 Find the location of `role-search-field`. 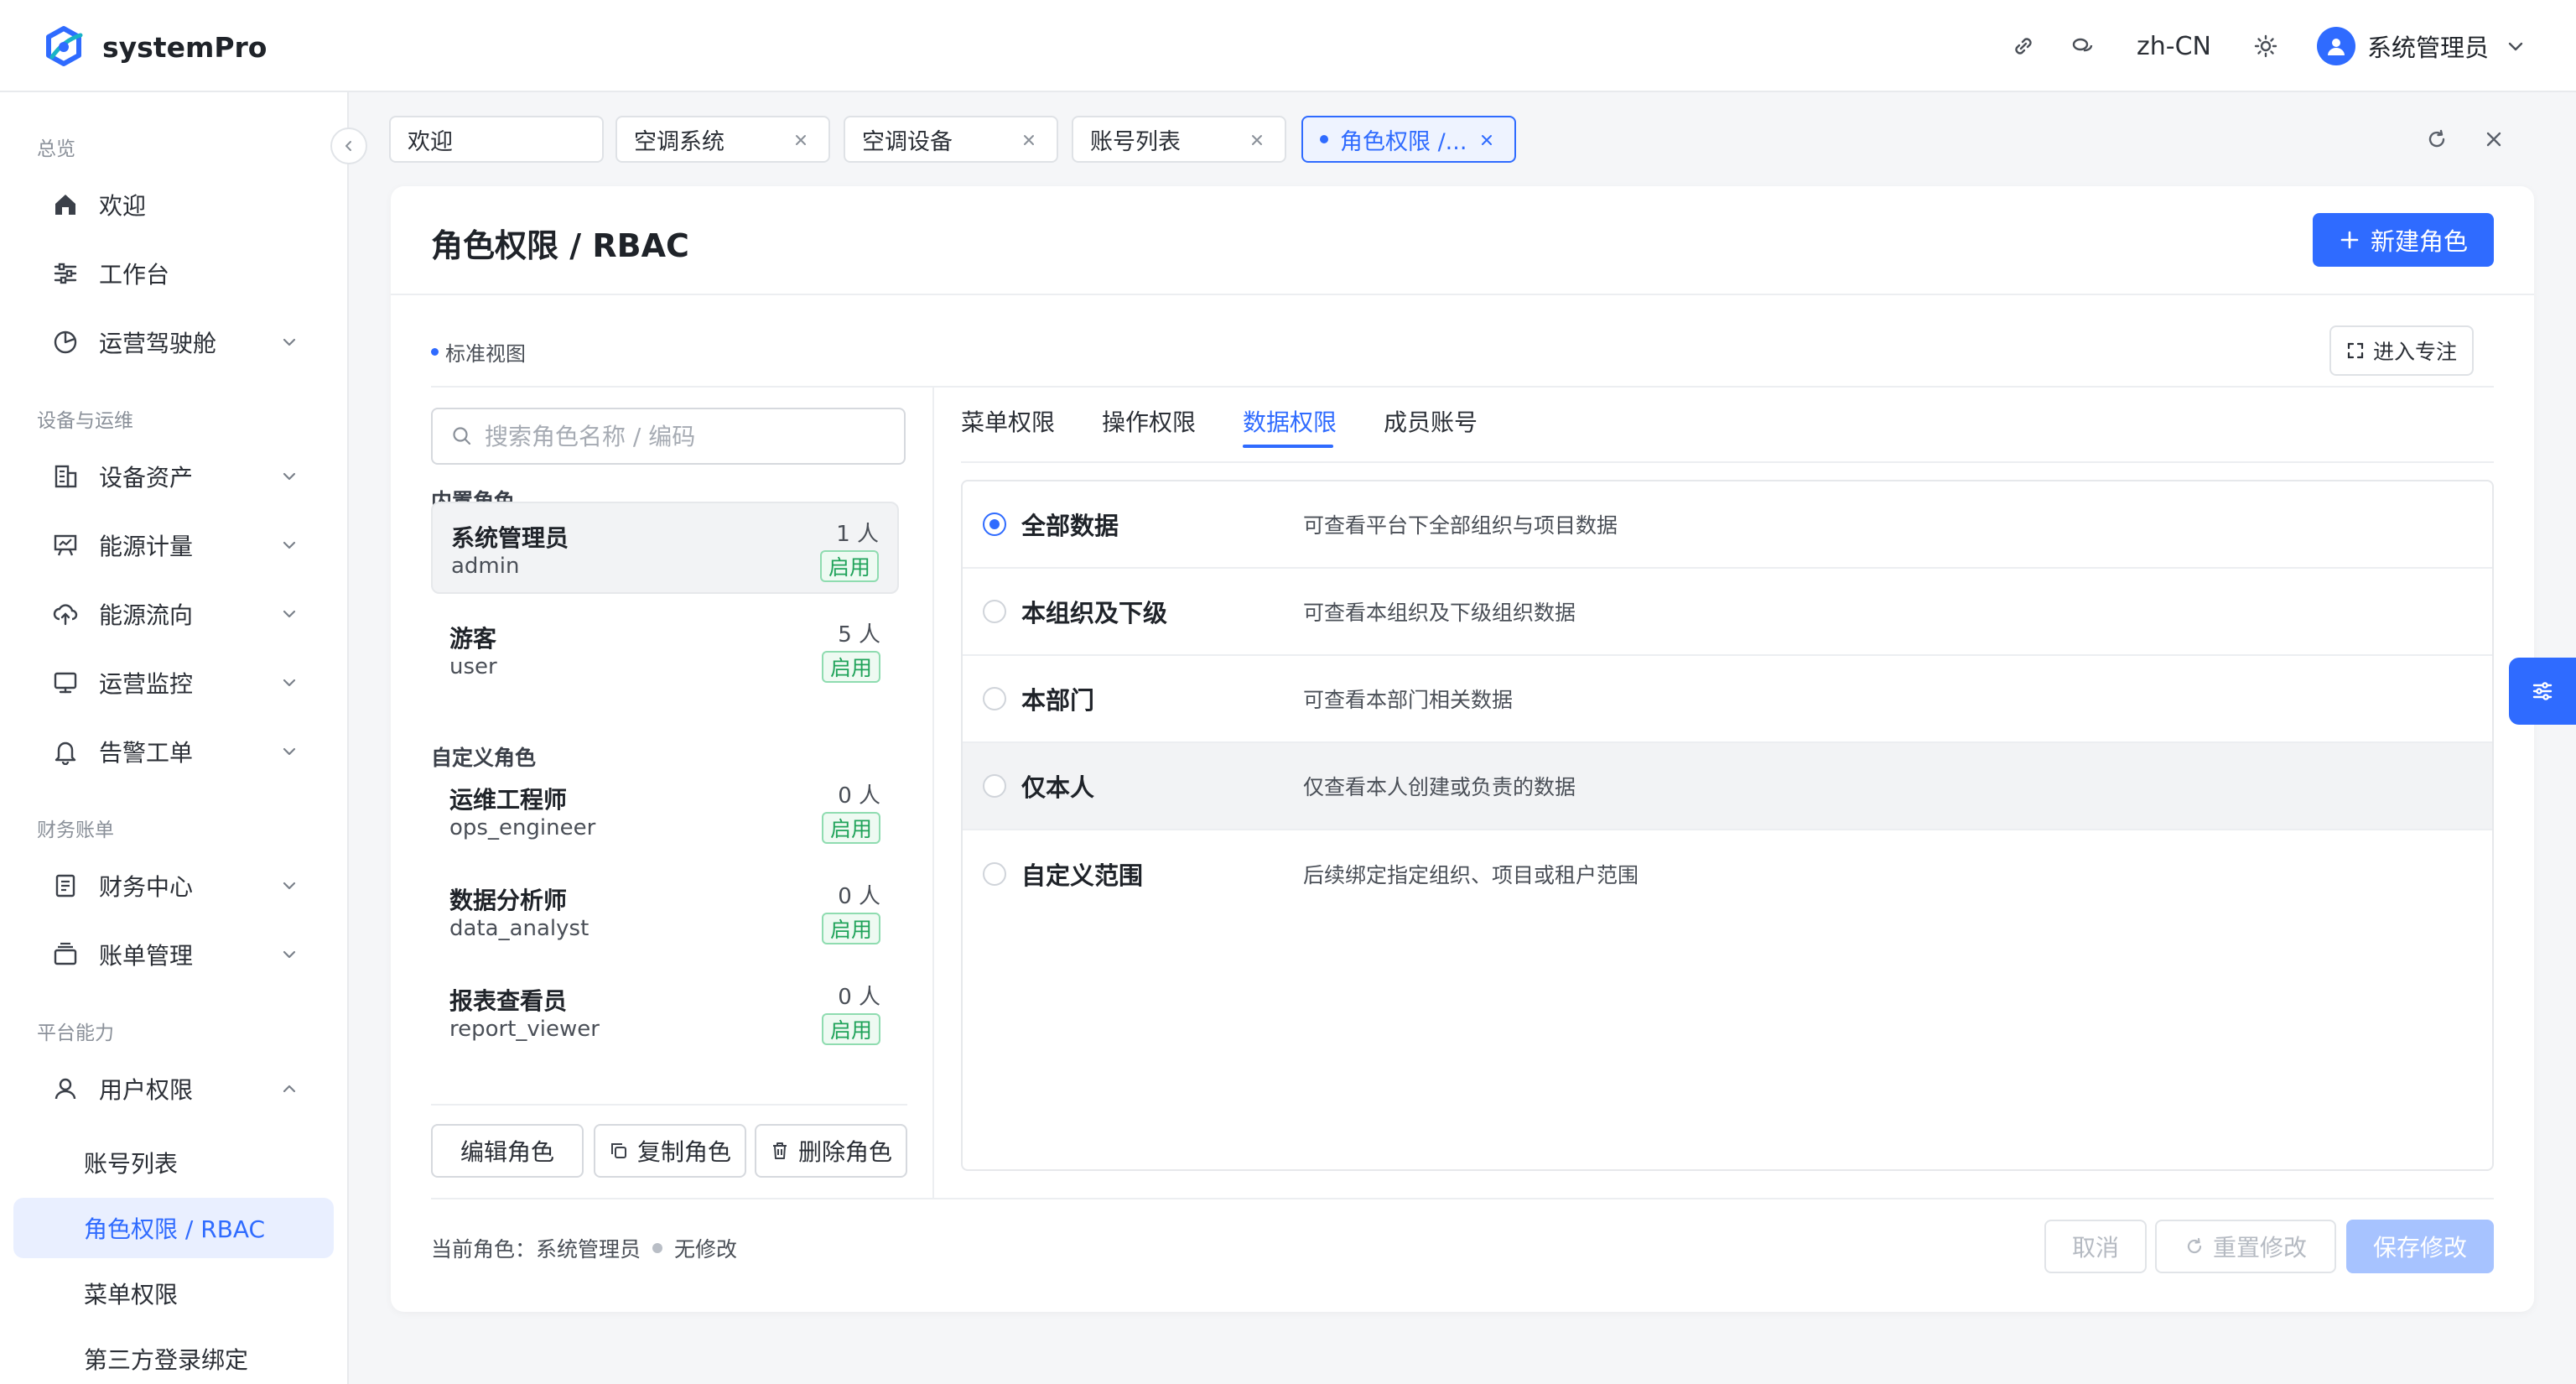

role-search-field is located at coordinates (668, 436).